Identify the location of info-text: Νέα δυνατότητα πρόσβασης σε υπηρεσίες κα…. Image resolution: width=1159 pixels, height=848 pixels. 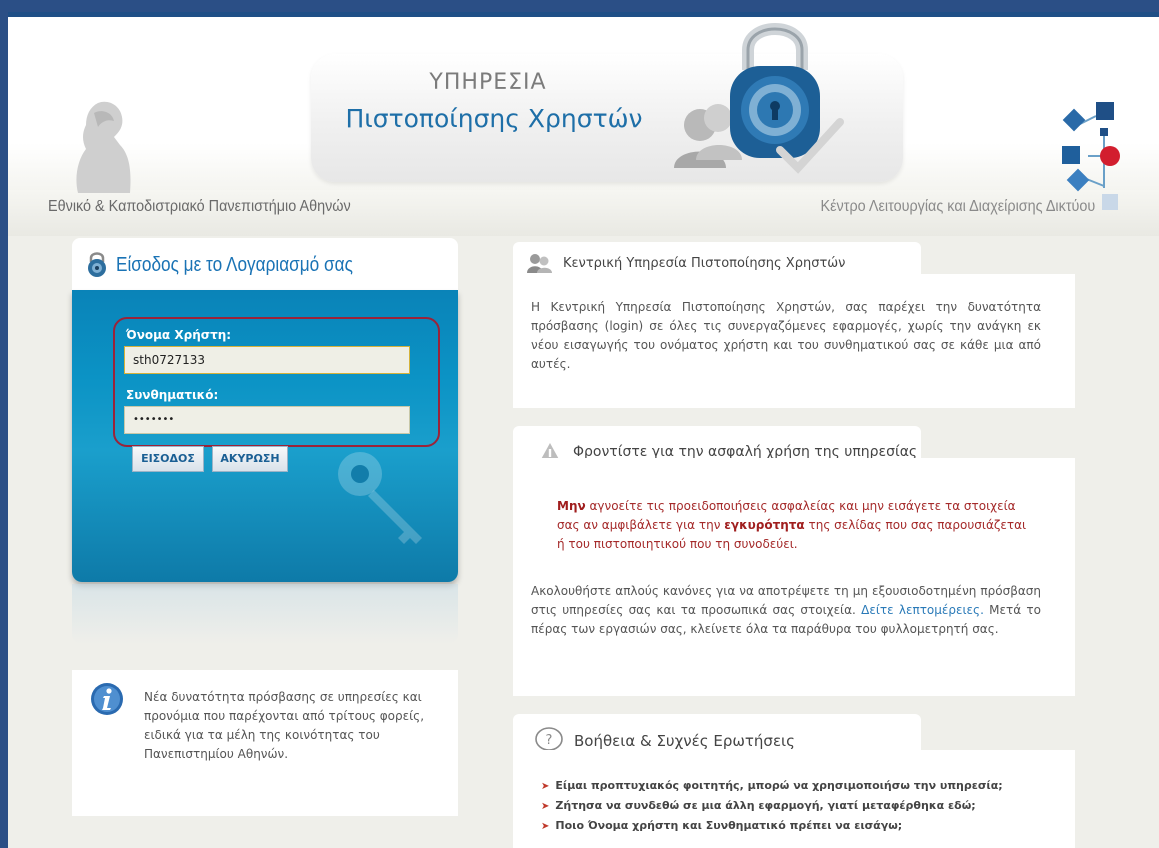
(284, 725).